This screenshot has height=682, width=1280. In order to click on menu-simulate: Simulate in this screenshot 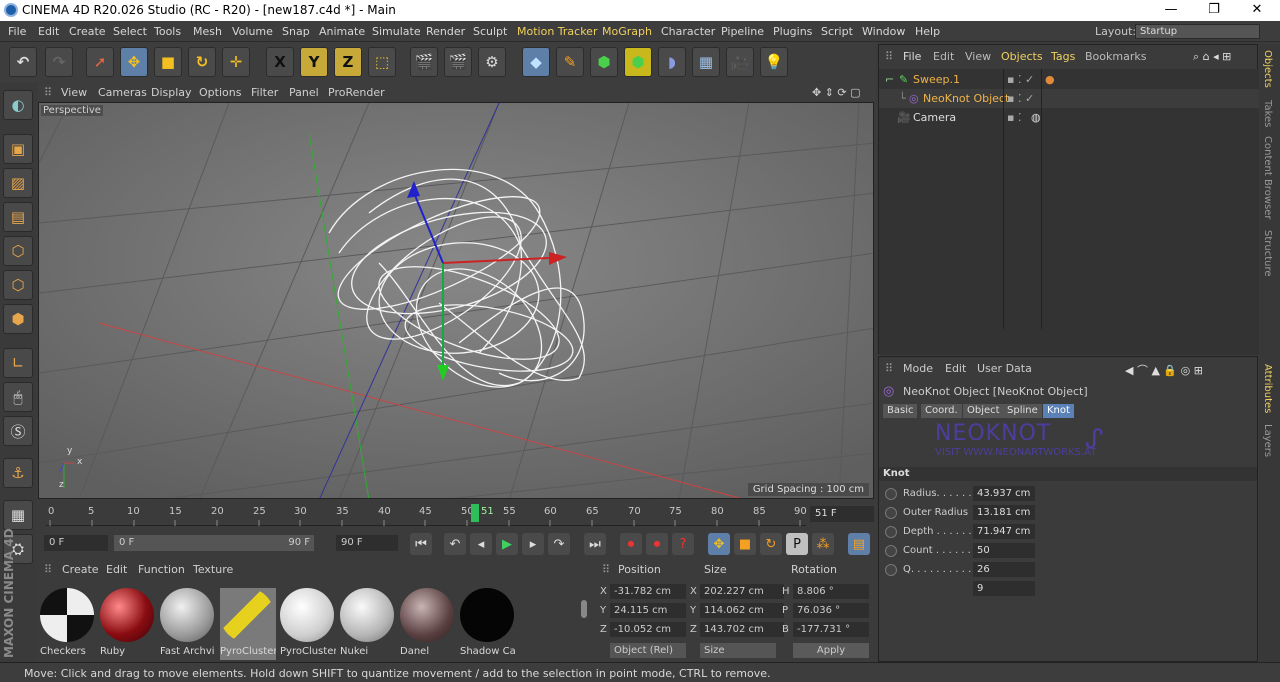, I will do `click(396, 31)`.